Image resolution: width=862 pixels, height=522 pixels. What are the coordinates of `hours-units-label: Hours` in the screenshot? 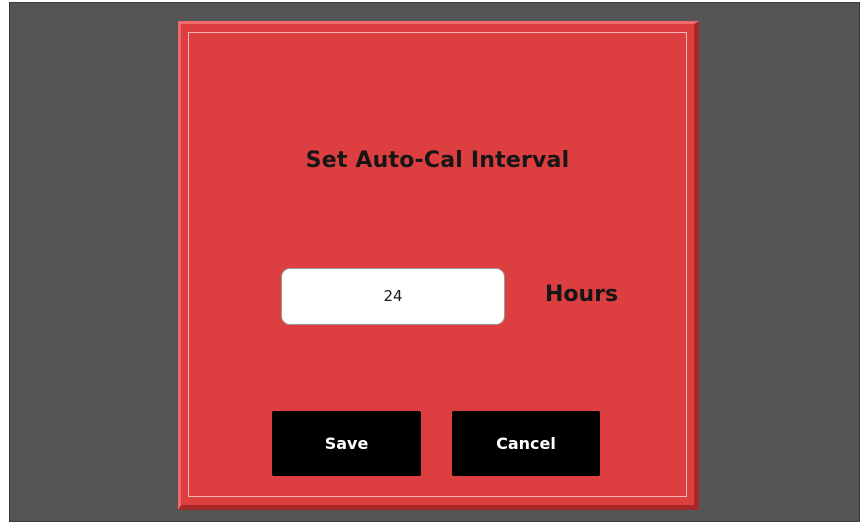 It's located at (582, 294).